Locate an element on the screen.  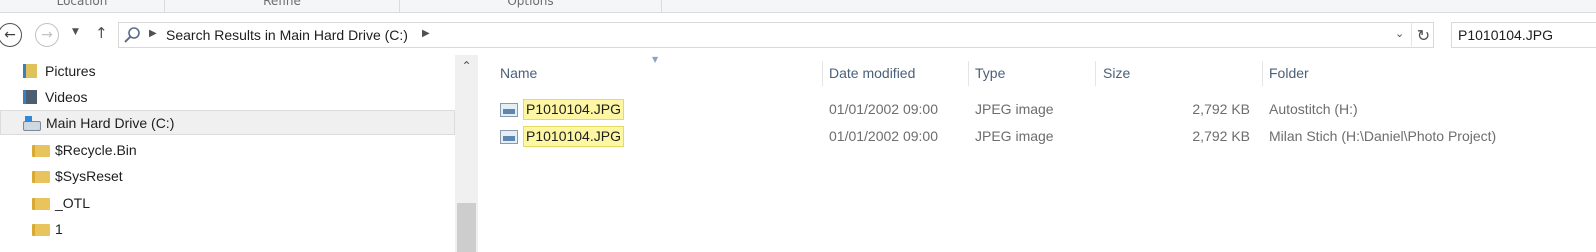
nav-item-otl: _OTL is located at coordinates (227, 202).